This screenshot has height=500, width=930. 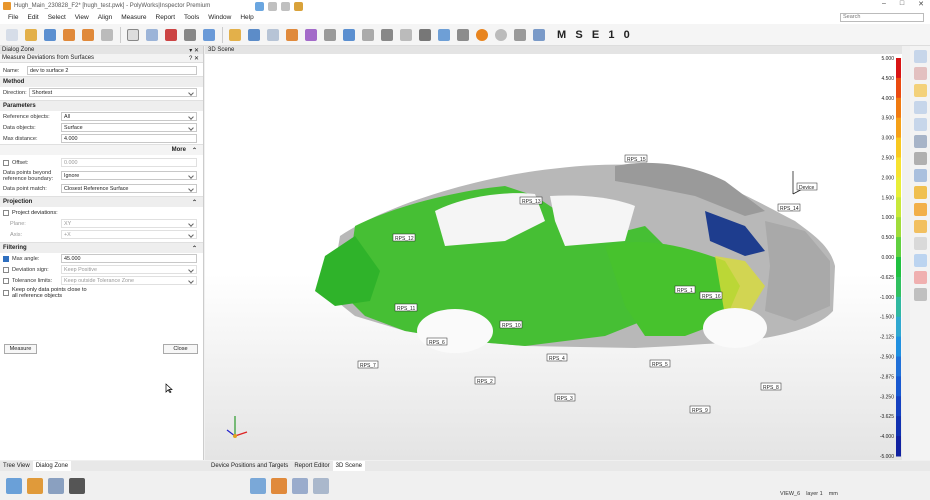 What do you see at coordinates (349, 466) in the screenshot?
I see `tab-3d-scene: 3D Scene` at bounding box center [349, 466].